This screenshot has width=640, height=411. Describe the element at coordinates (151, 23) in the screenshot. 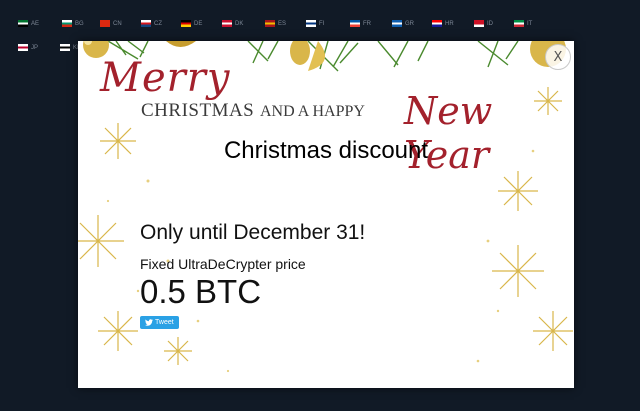

I see `language-item-cz: CZ` at that location.